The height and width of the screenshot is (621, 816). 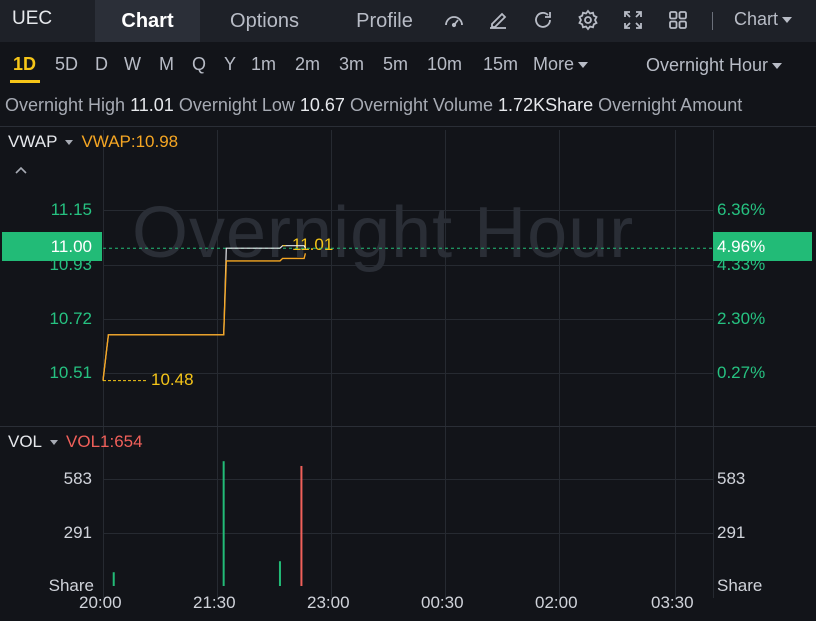 What do you see at coordinates (204, 317) in the screenshot?
I see `vwap-line` at bounding box center [204, 317].